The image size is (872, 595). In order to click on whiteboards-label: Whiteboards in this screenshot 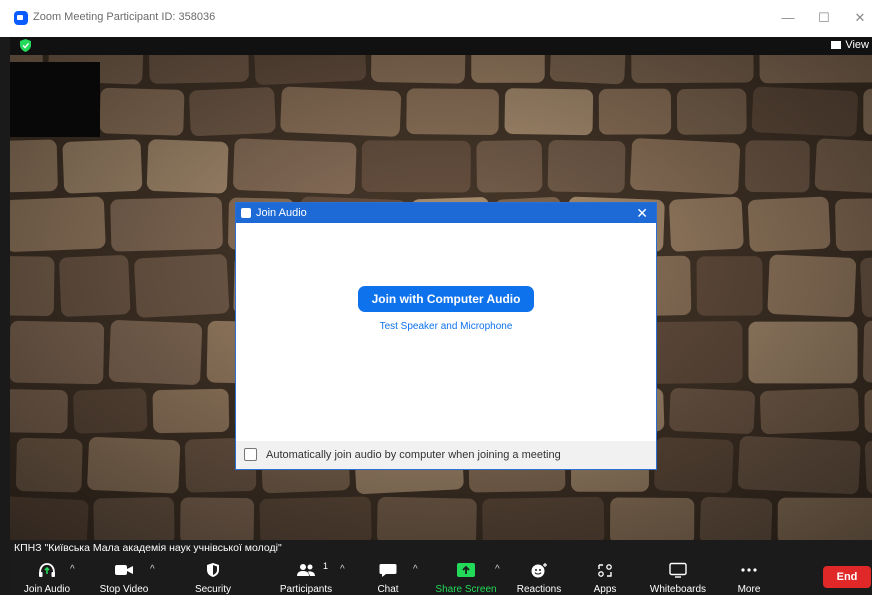, I will do `click(678, 589)`.